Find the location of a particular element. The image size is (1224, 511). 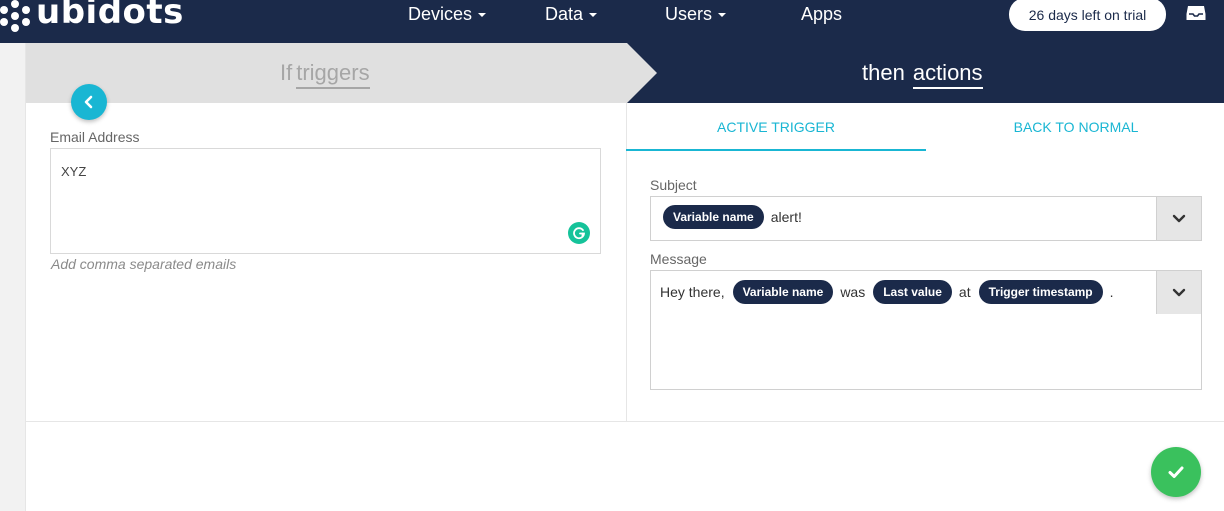

check-icon is located at coordinates (1176, 472).